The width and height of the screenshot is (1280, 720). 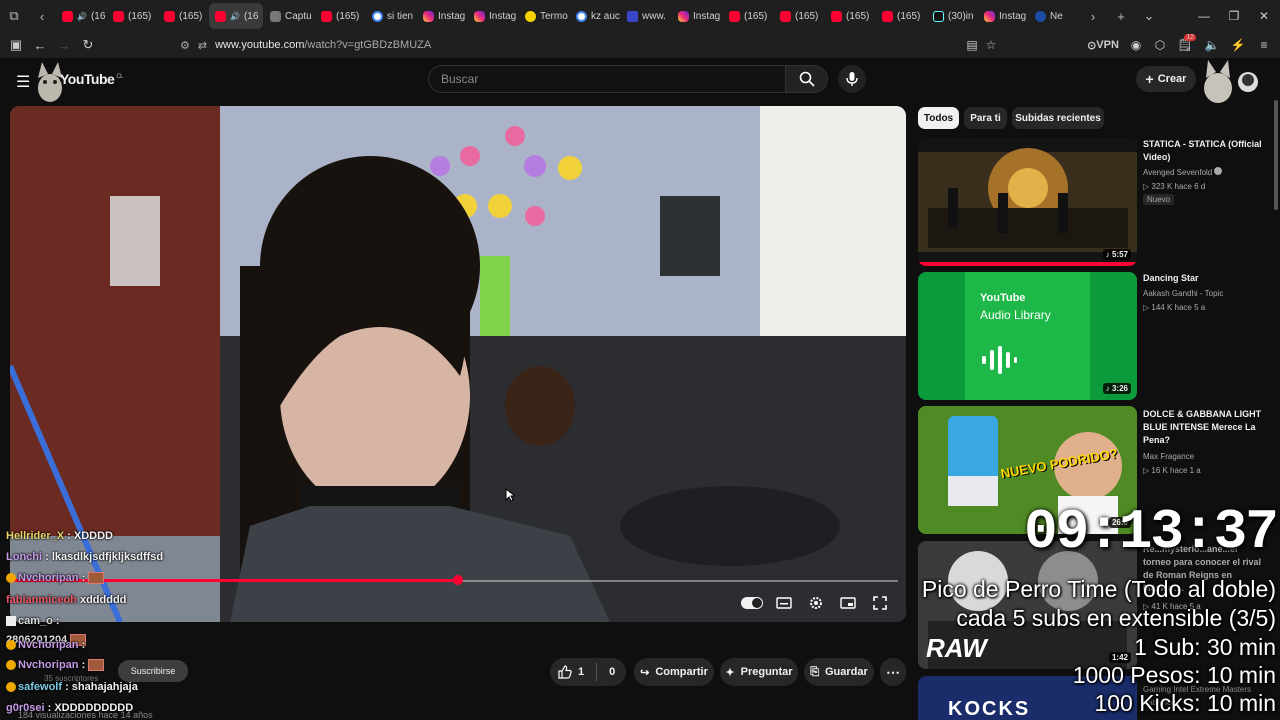 What do you see at coordinates (1160, 45) in the screenshot?
I see `extensions-icon: ⬡` at bounding box center [1160, 45].